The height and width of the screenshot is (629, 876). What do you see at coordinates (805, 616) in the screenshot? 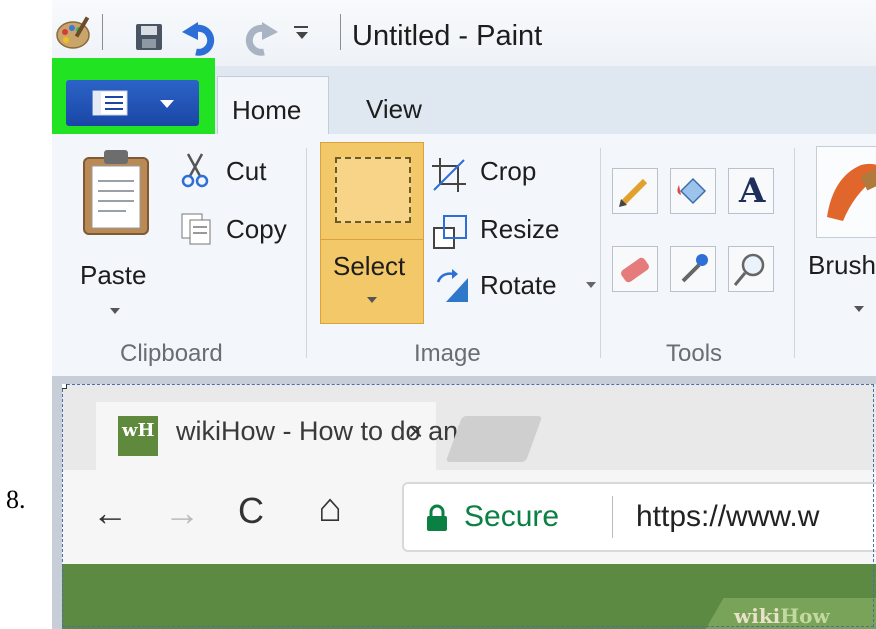
I see `logo-text-how: How` at bounding box center [805, 616].